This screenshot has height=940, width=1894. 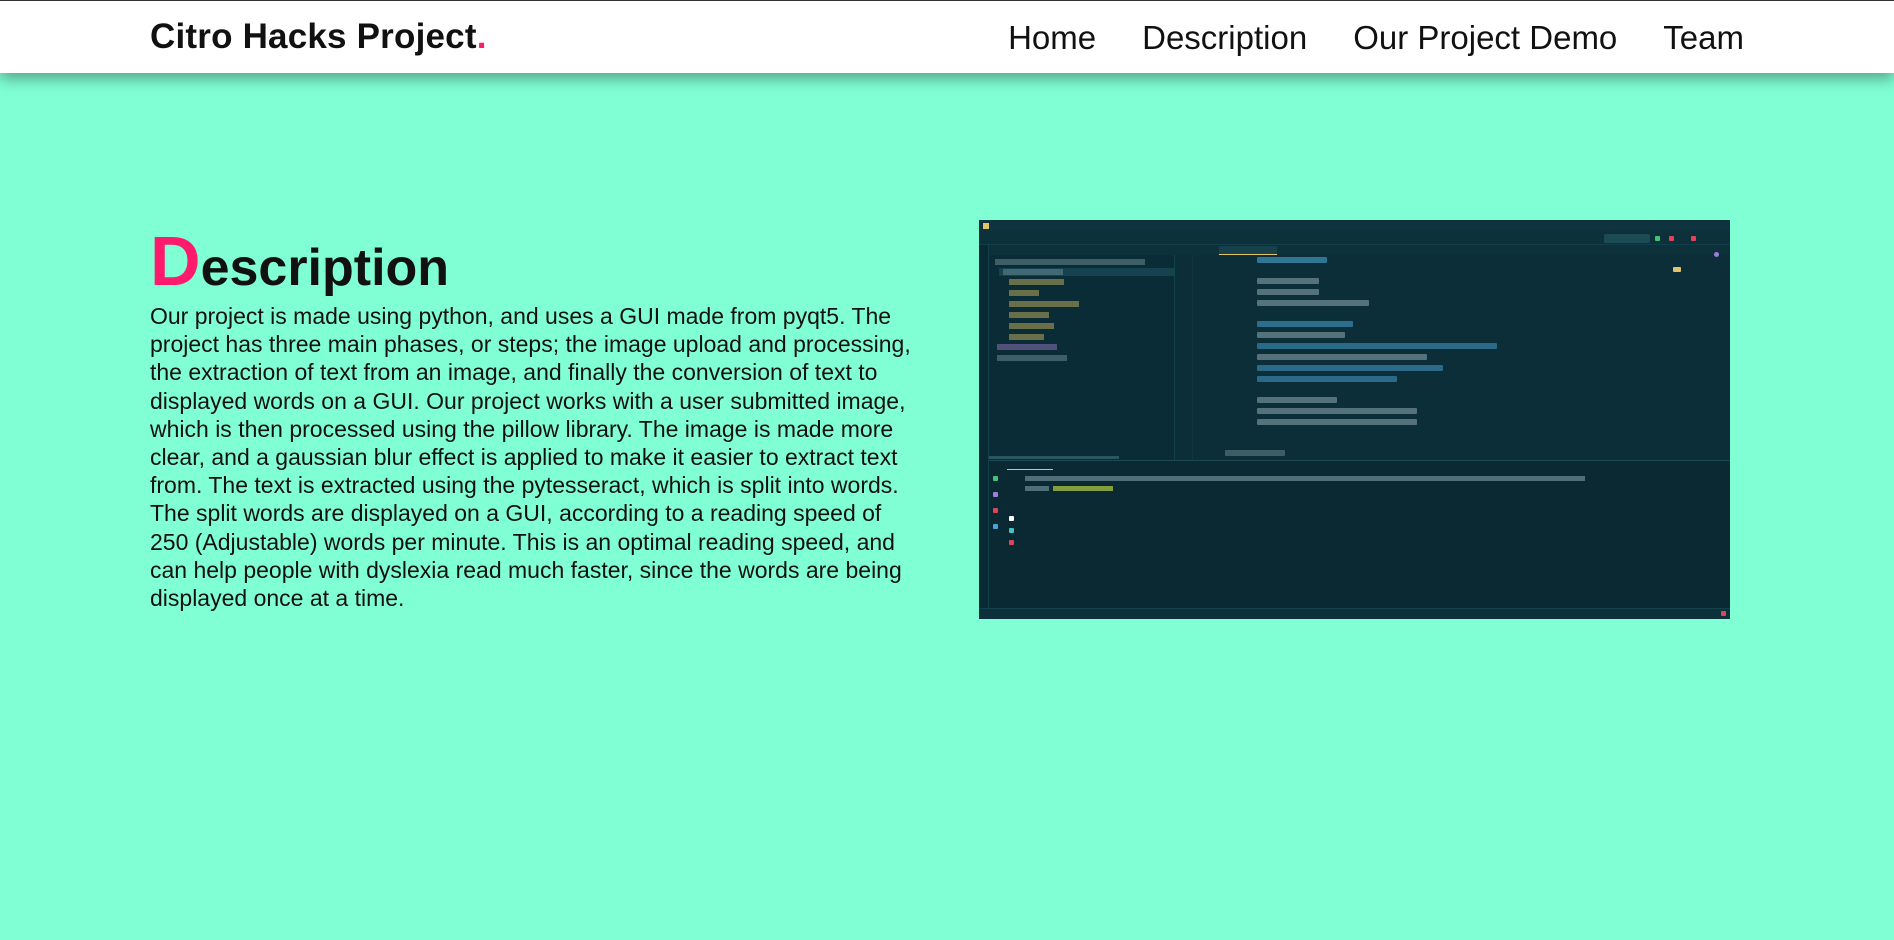 I want to click on ide-tabs, so click(x=1354, y=250).